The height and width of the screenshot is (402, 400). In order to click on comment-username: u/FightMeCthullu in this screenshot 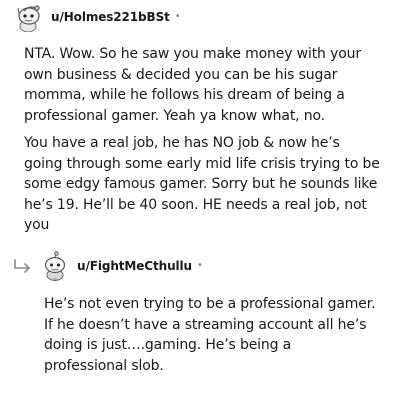, I will do `click(134, 266)`.